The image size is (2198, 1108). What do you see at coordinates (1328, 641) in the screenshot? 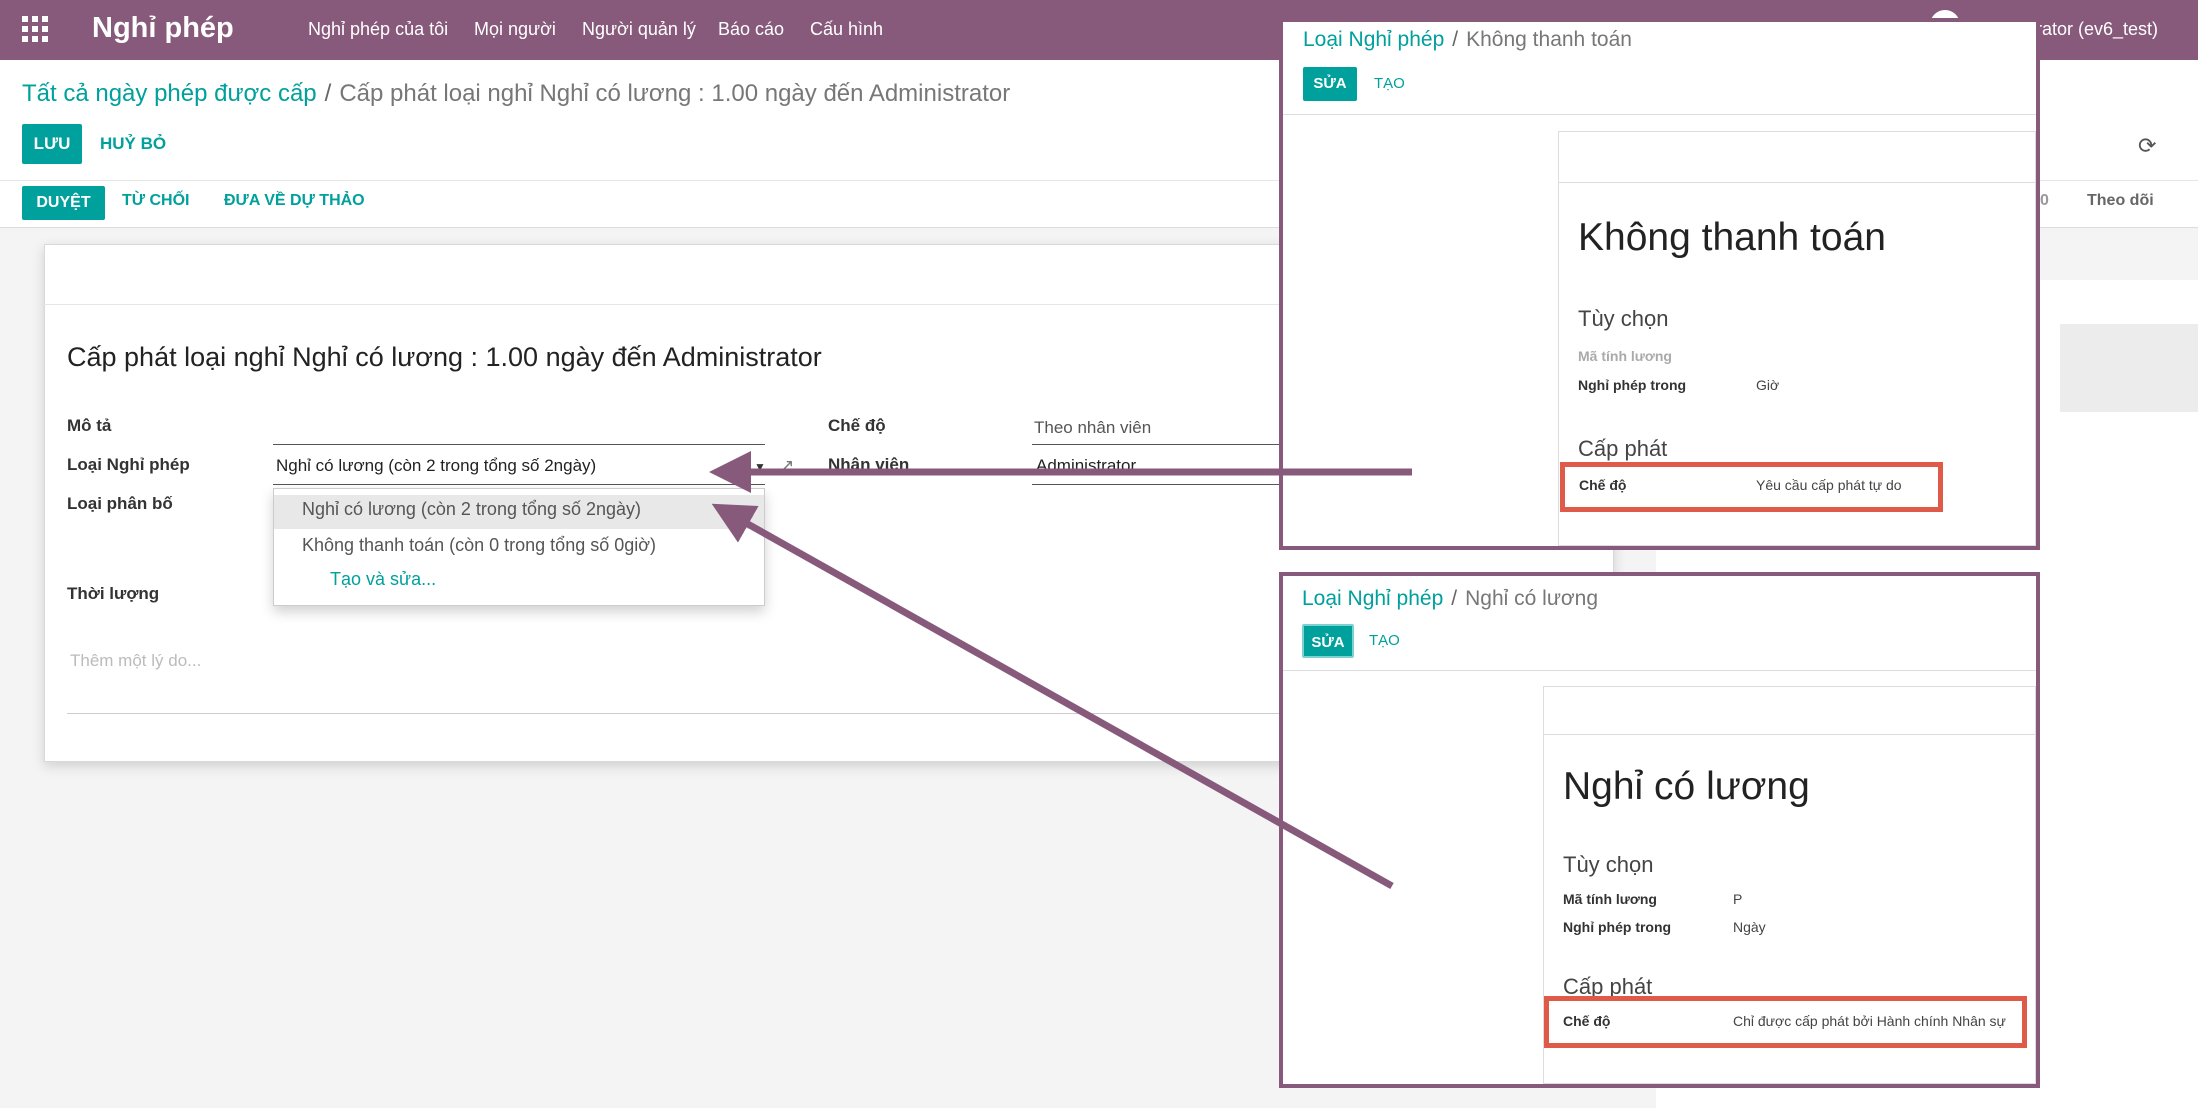
I see `overlay-bottom-edit-button: SỬA` at bounding box center [1328, 641].